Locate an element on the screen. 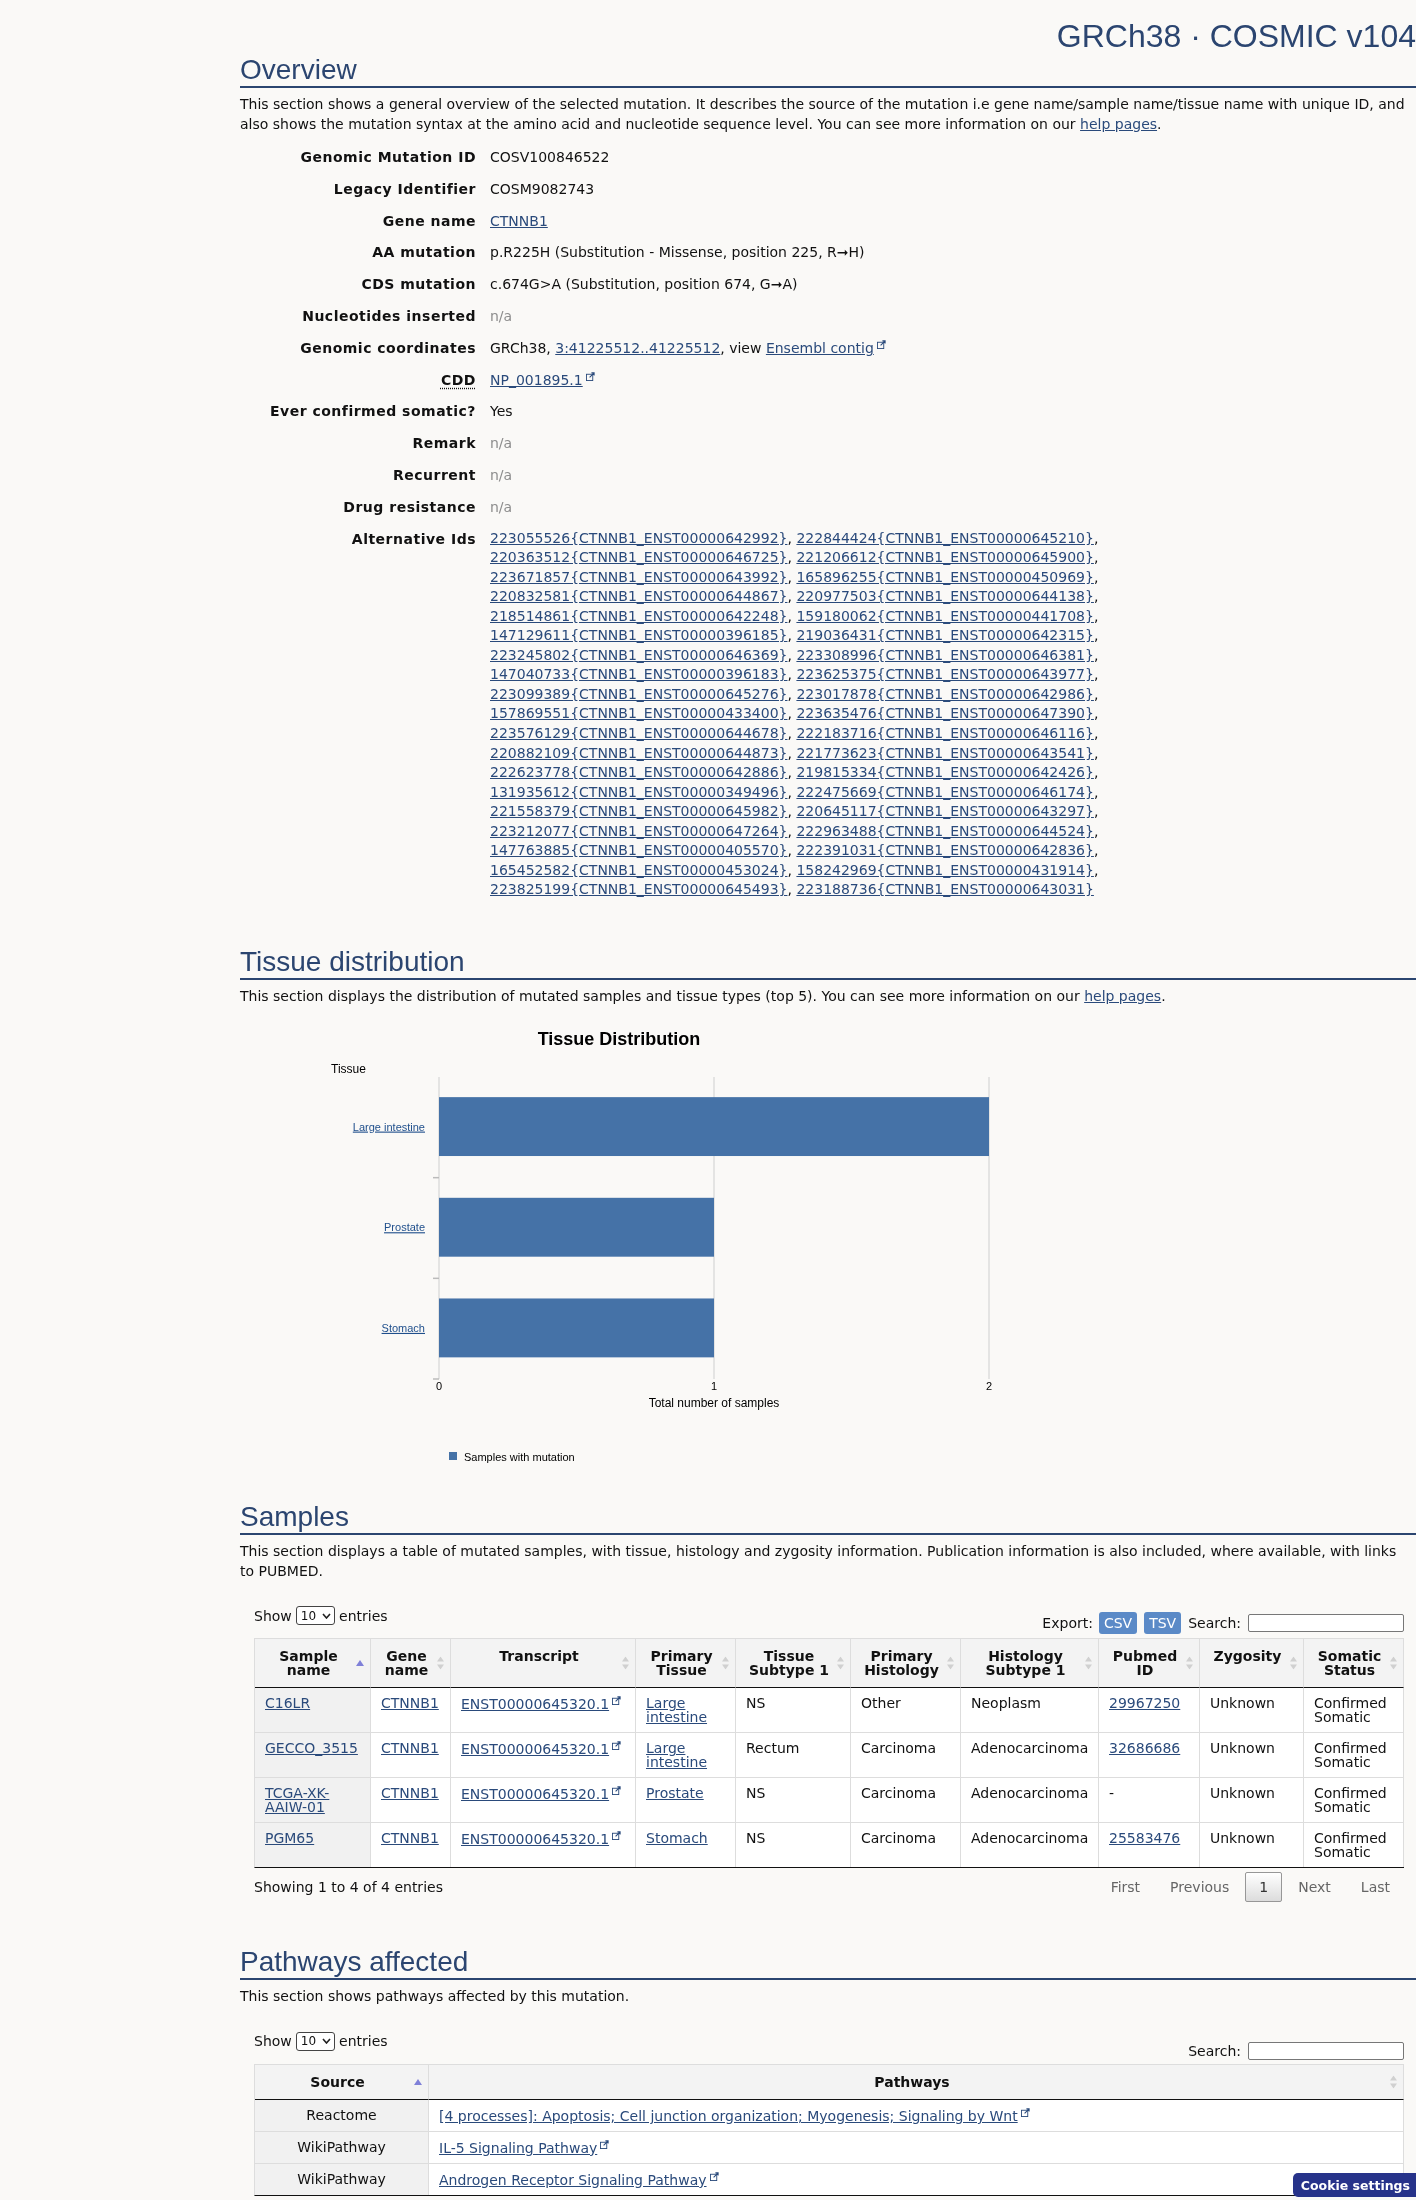  column-header: Source is located at coordinates (342, 2081).